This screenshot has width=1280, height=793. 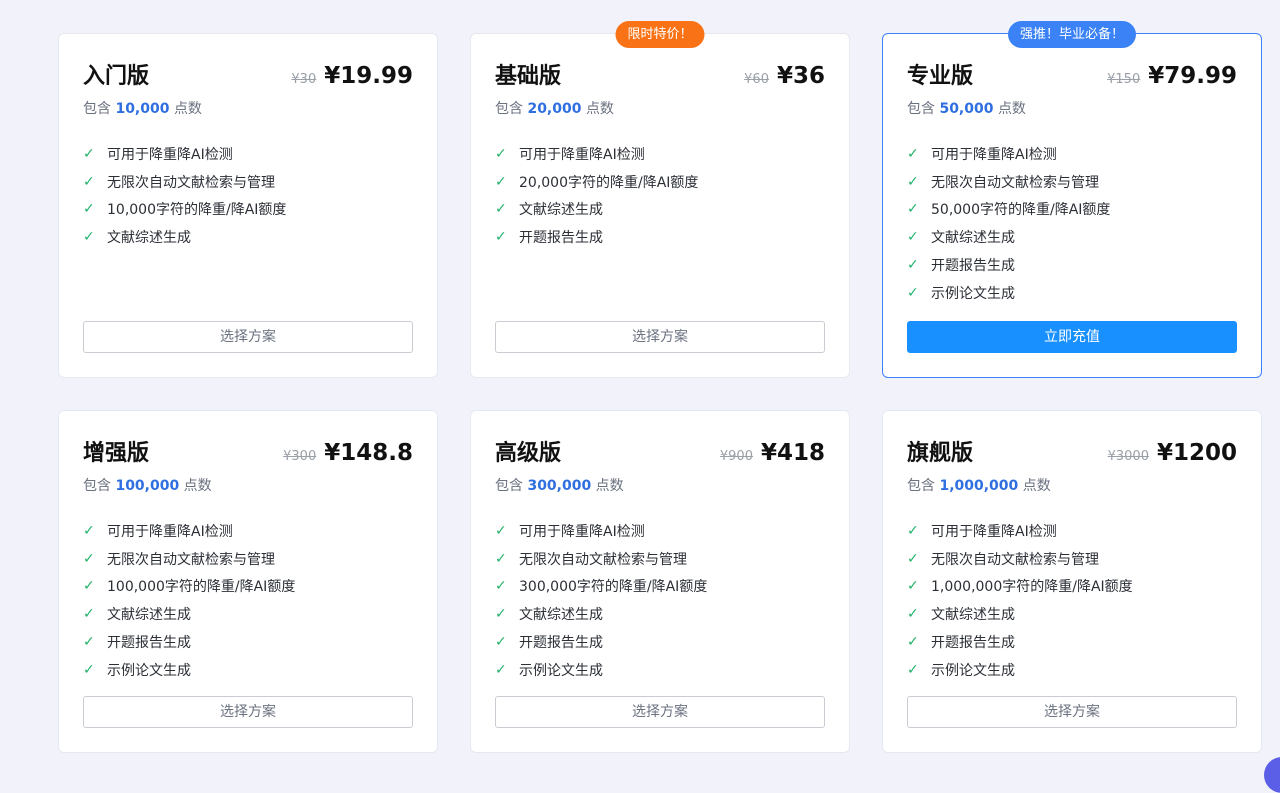 I want to click on plan-points: 包含 10,000 点数, so click(x=248, y=108).